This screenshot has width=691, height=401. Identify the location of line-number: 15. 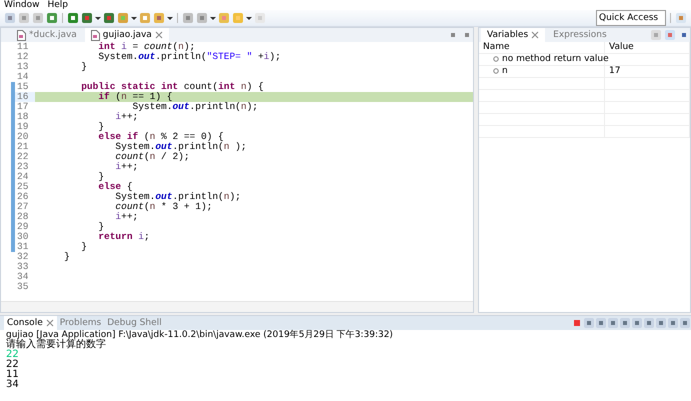
(23, 87).